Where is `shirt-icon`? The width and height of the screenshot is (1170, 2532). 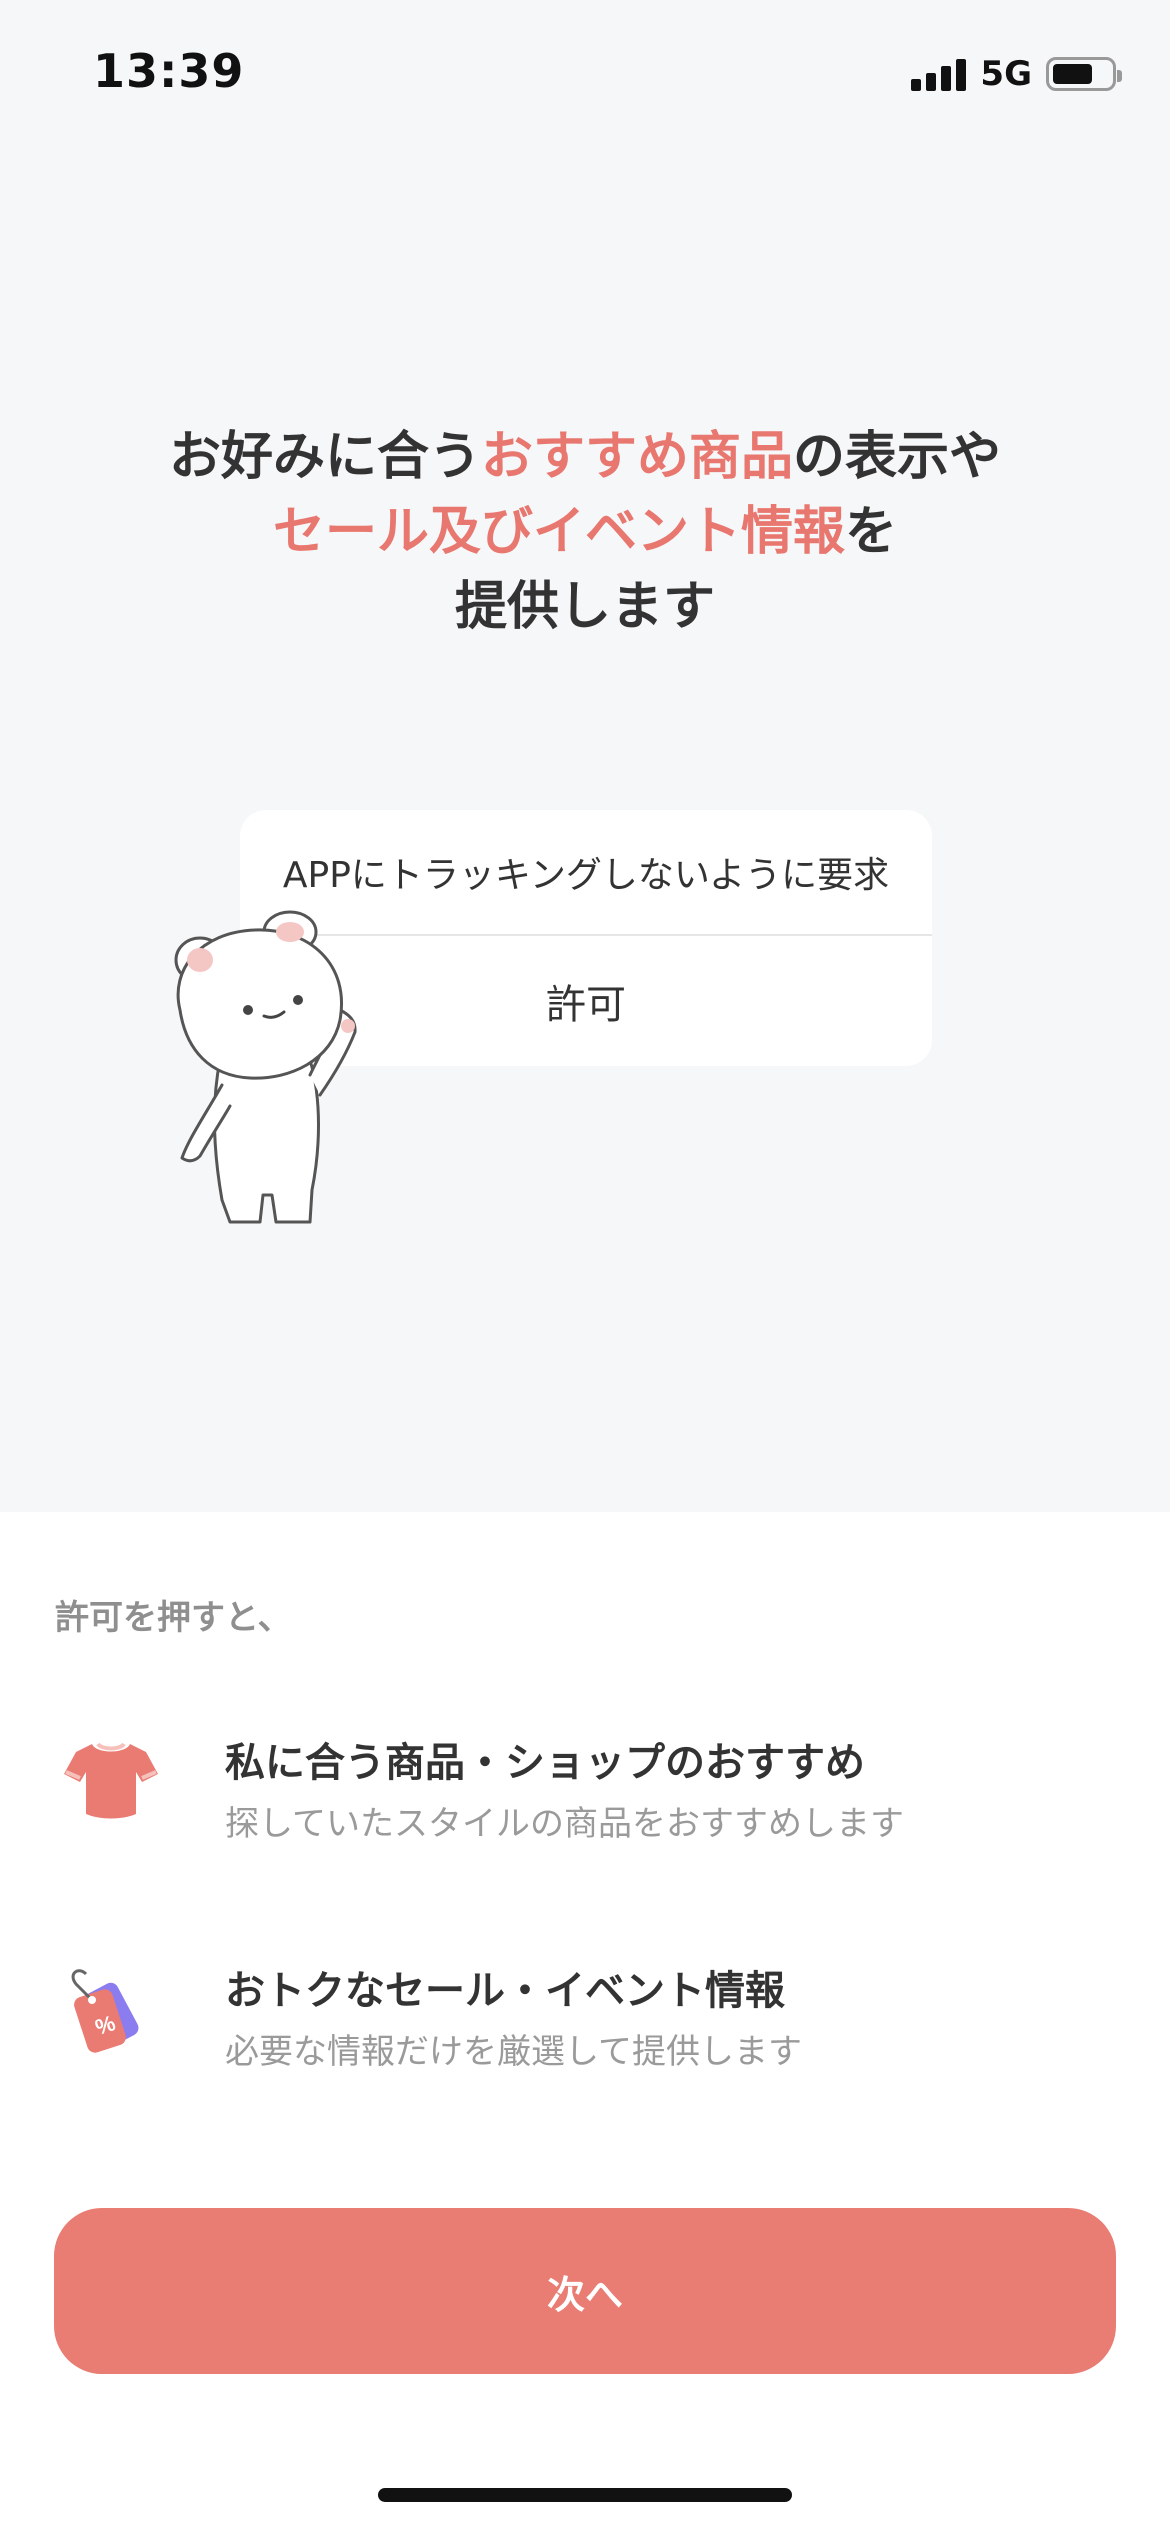
shirt-icon is located at coordinates (111, 1780).